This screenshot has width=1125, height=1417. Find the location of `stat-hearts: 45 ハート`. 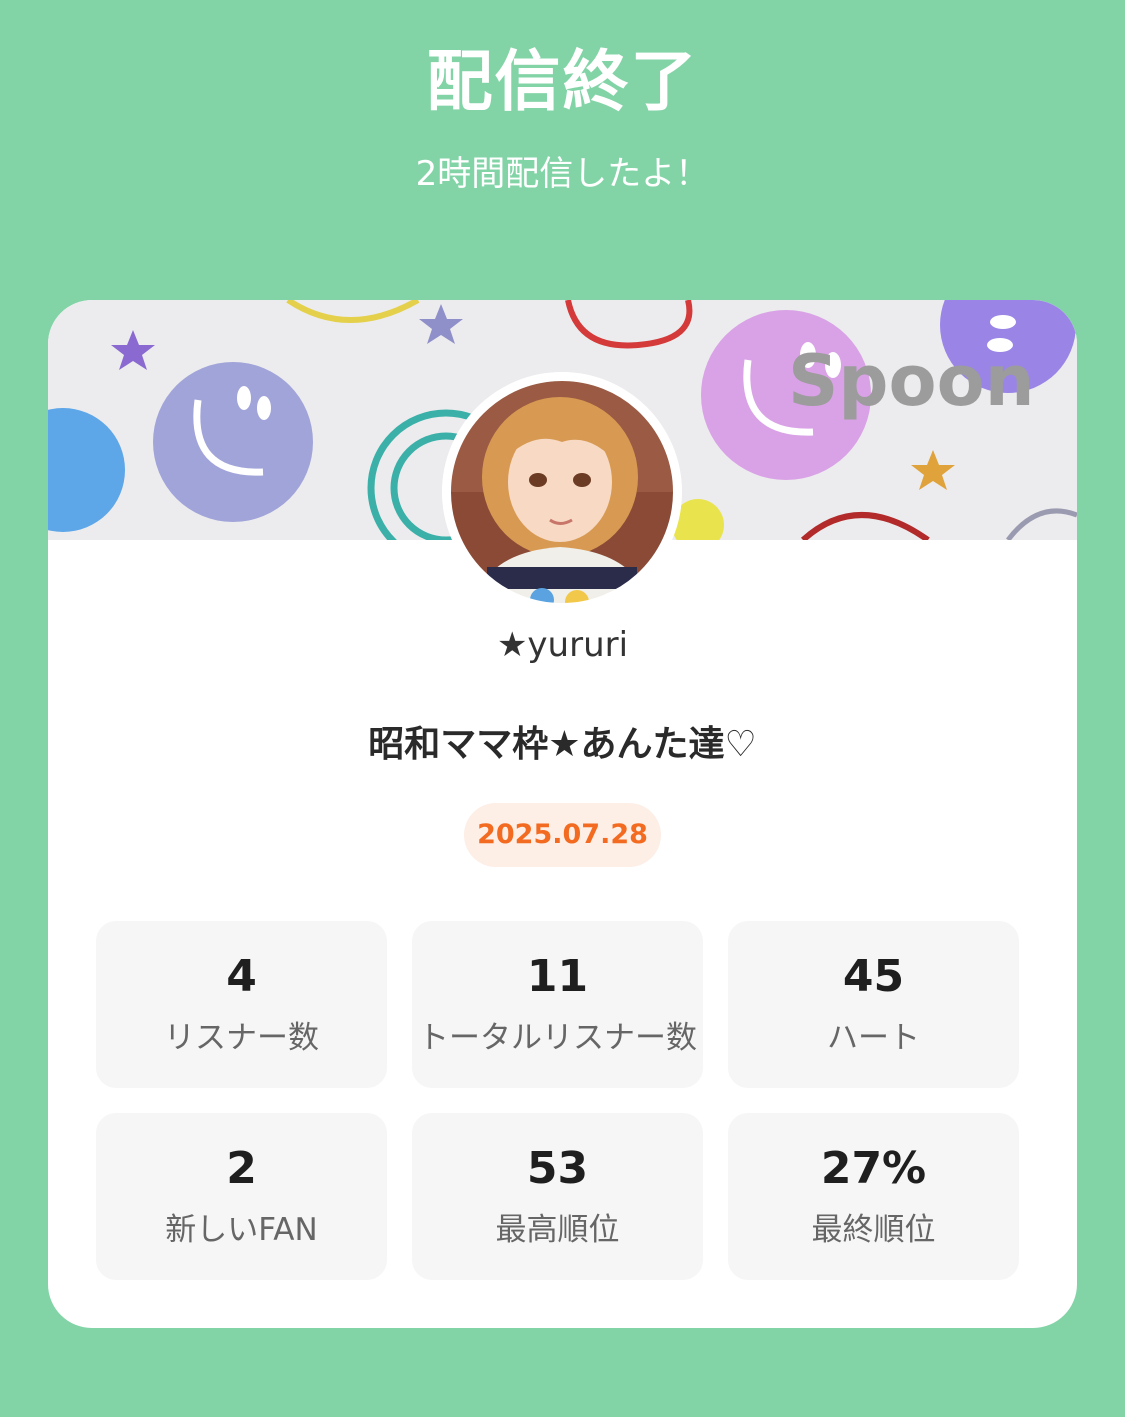

stat-hearts: 45 ハート is located at coordinates (873, 1004).